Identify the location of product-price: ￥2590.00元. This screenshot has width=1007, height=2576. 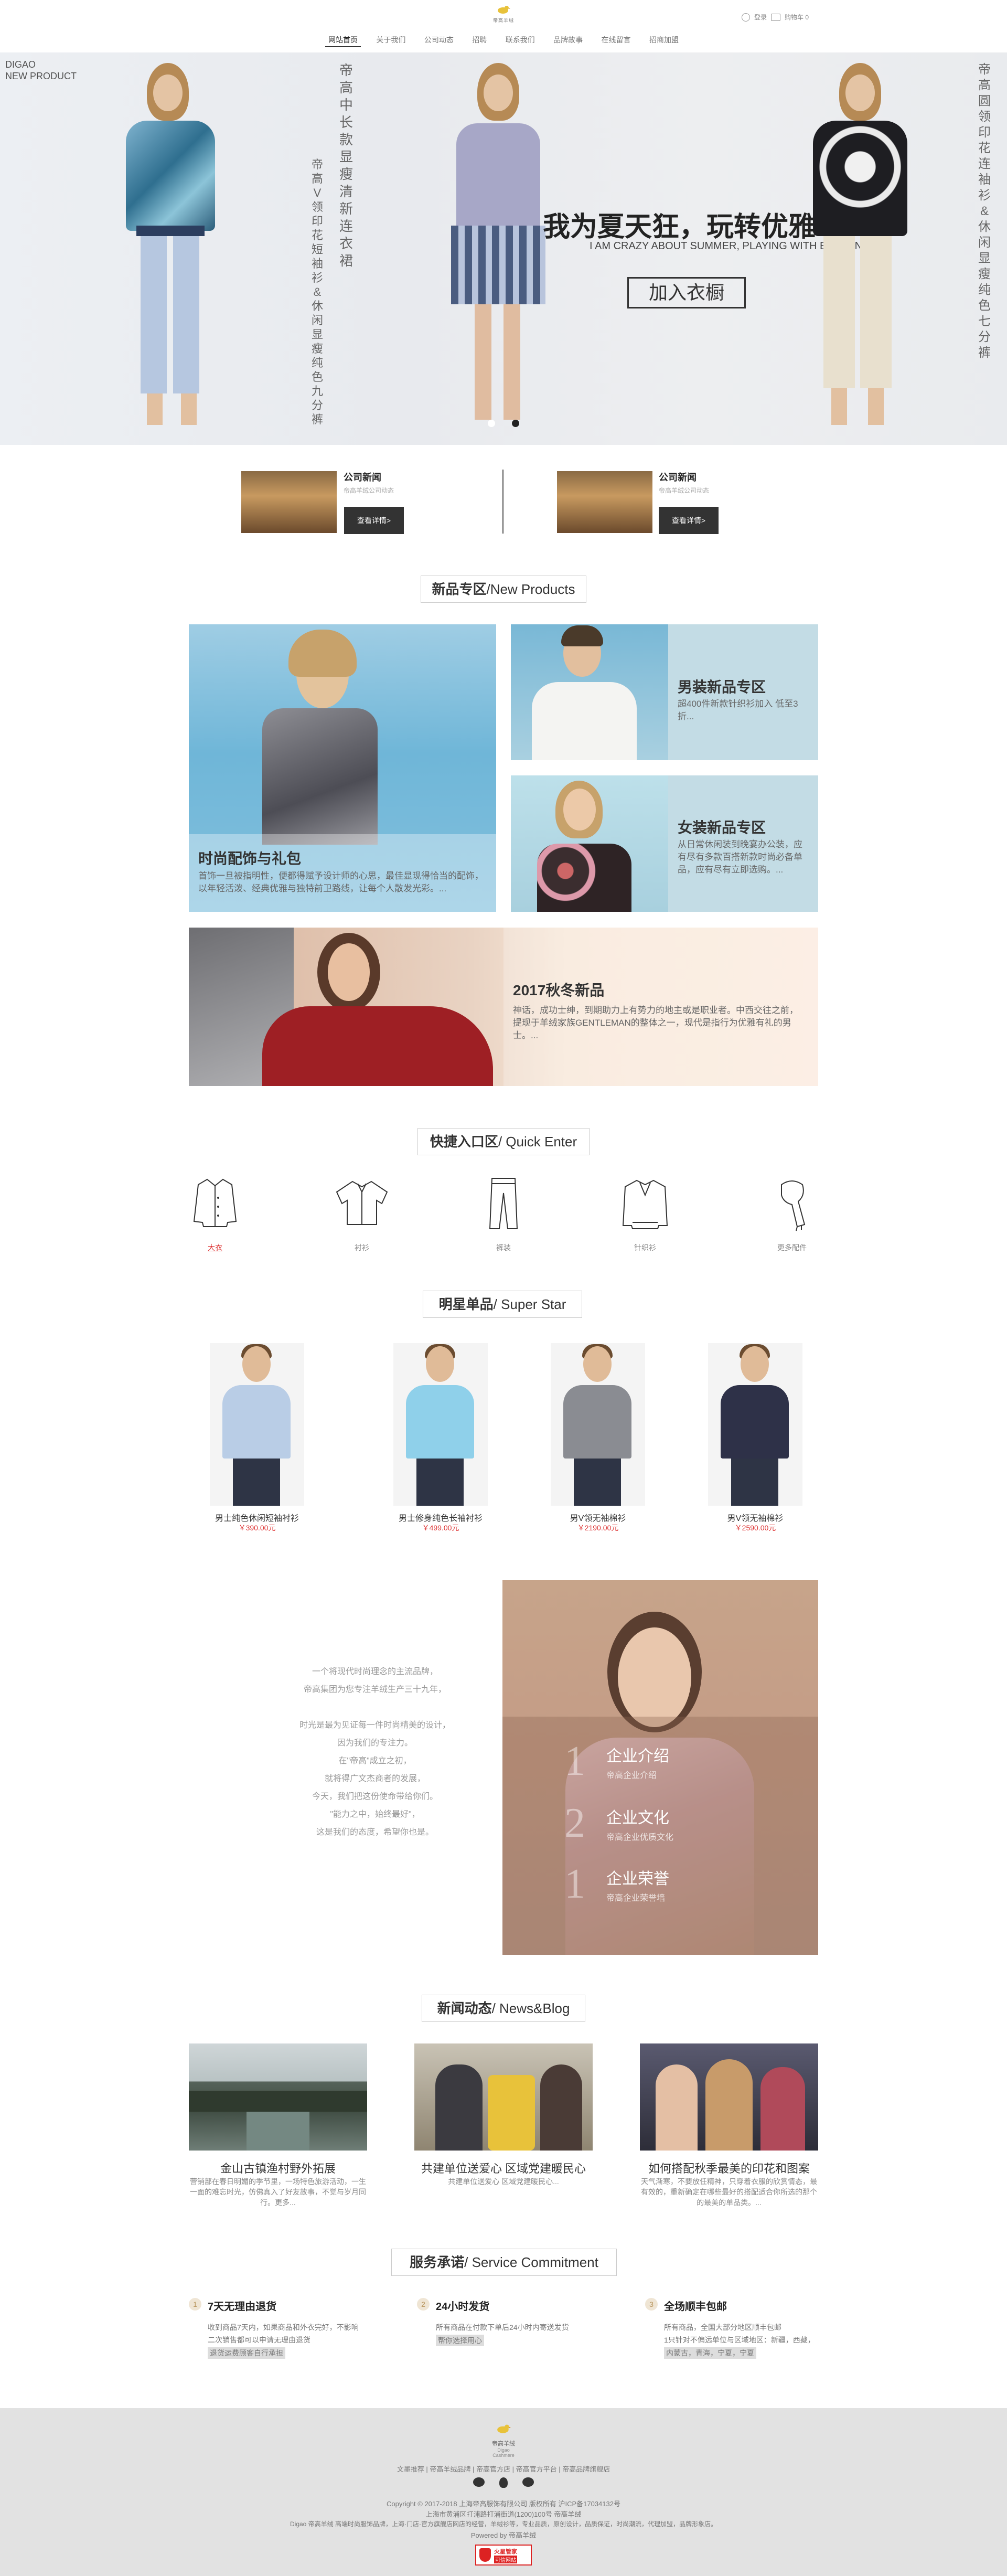
(755, 1528).